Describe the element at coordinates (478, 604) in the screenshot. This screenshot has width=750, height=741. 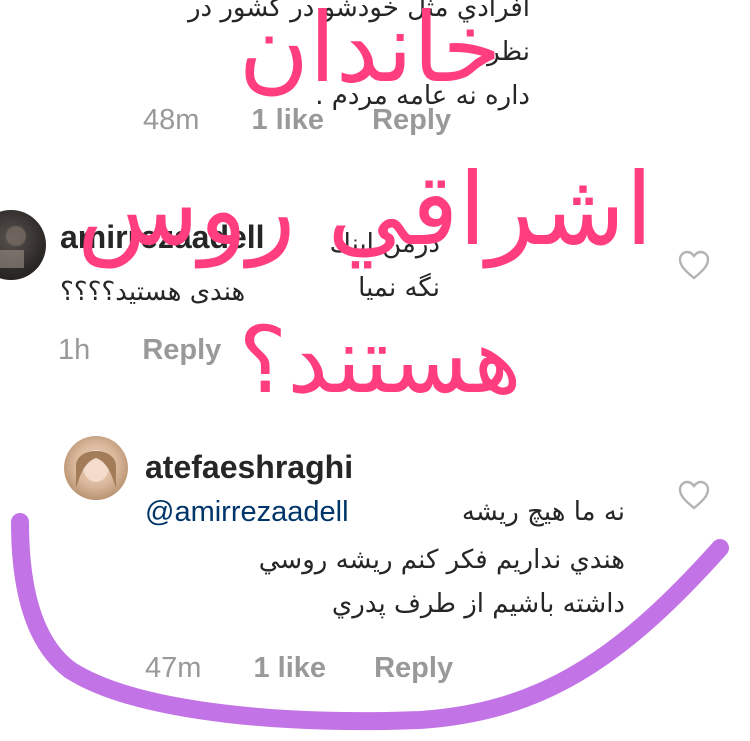
I see `reply-line3: داشته باشيم از طرف پدري` at that location.